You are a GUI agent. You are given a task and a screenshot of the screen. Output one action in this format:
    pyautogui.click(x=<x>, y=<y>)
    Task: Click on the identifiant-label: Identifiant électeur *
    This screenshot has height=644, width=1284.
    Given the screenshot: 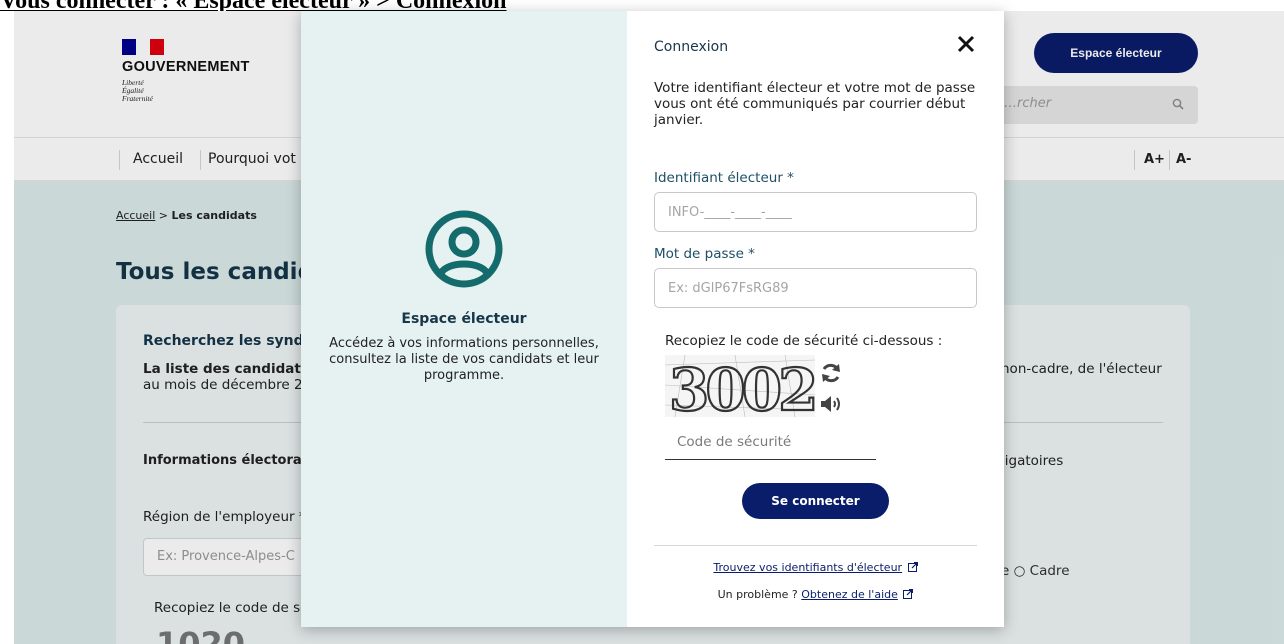 What is the action you would take?
    pyautogui.click(x=724, y=178)
    